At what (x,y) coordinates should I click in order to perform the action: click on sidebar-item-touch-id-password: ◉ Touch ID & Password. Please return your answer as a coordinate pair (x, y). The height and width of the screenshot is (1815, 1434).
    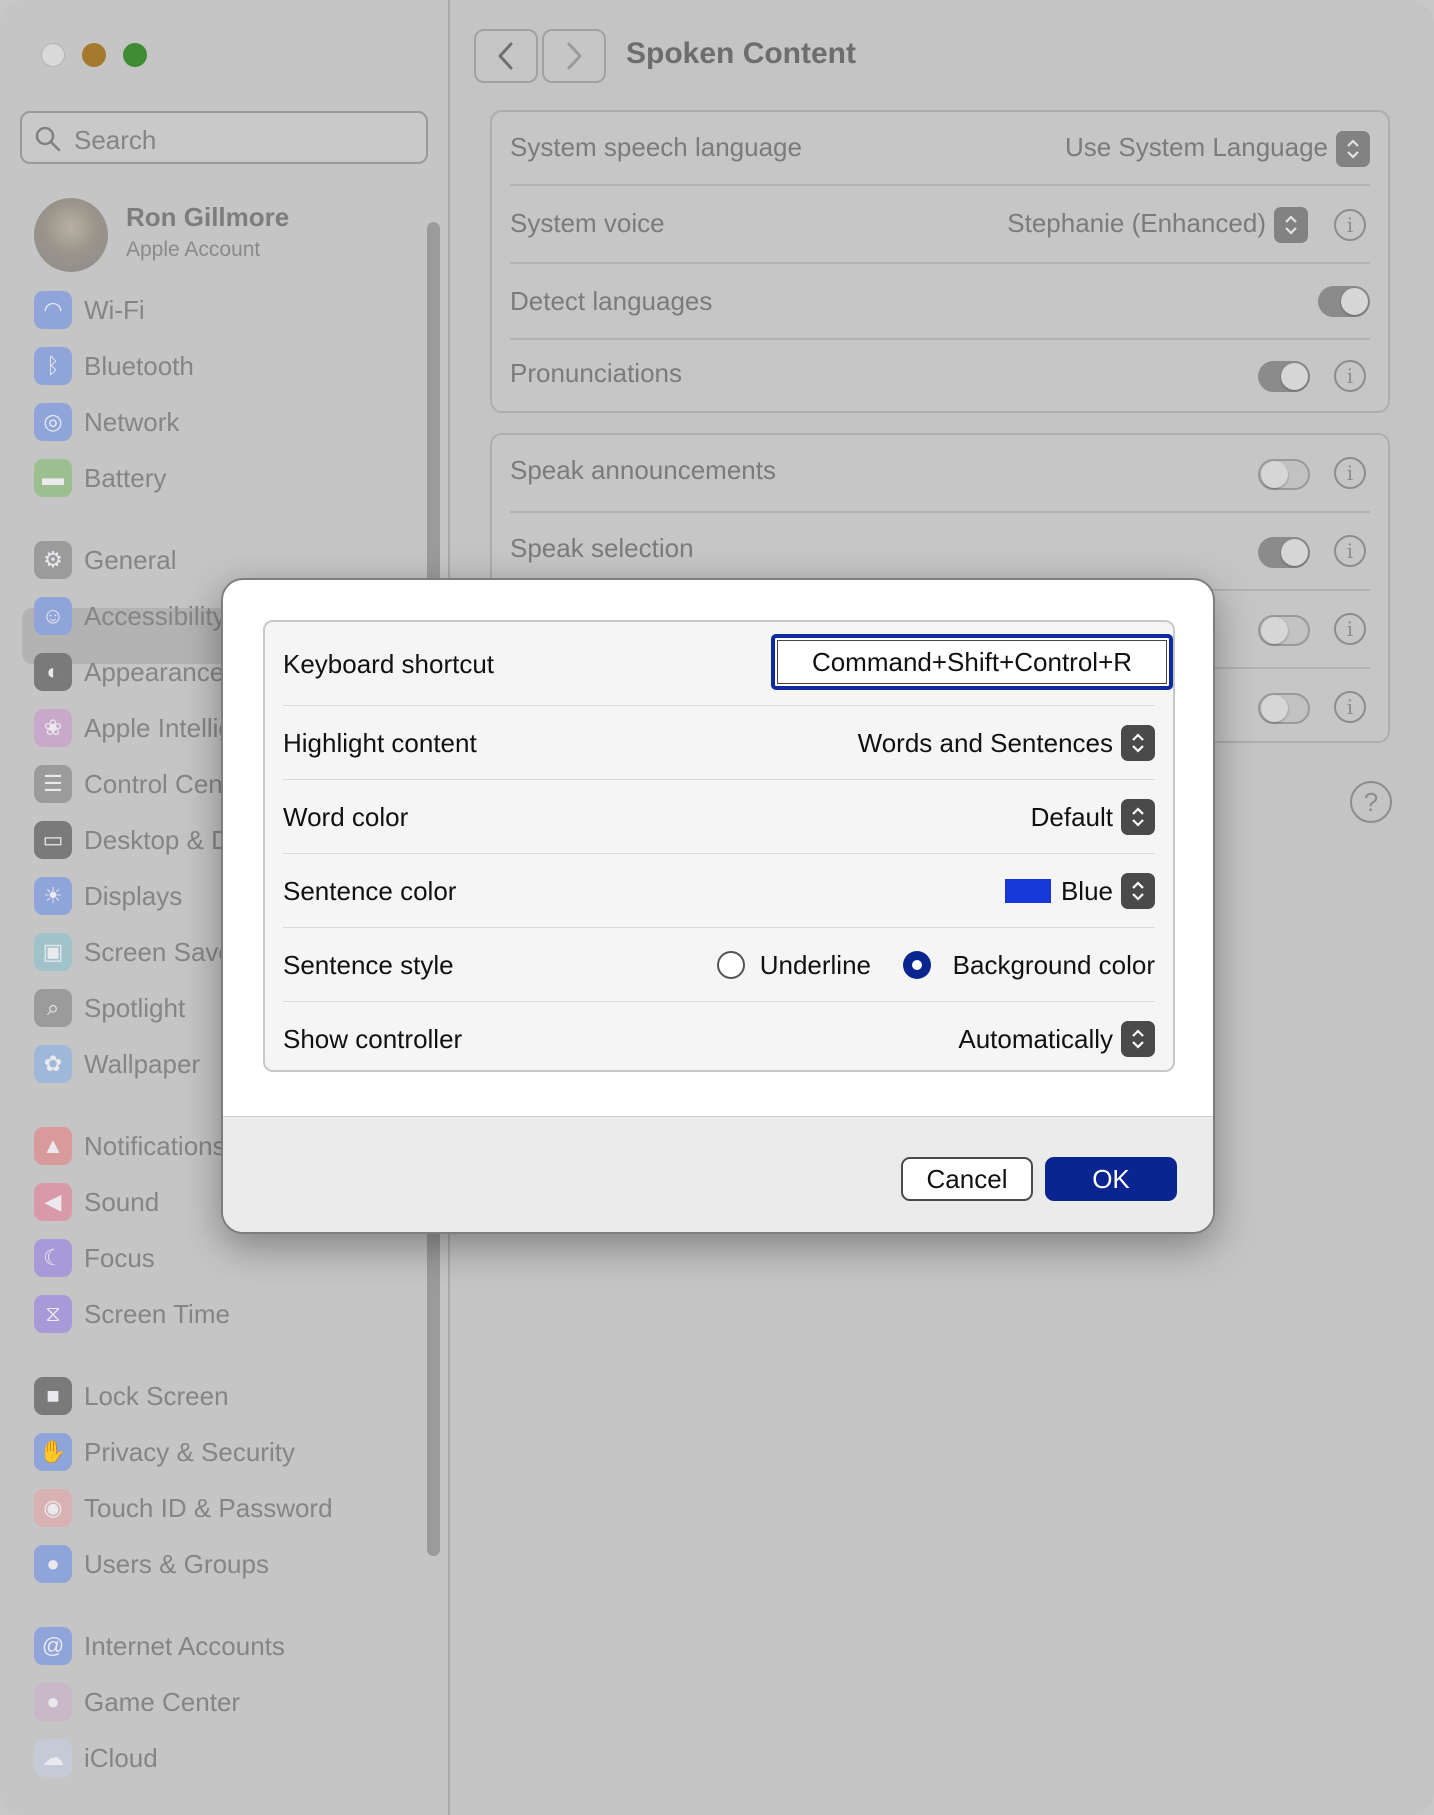
    Looking at the image, I should click on (183, 1508).